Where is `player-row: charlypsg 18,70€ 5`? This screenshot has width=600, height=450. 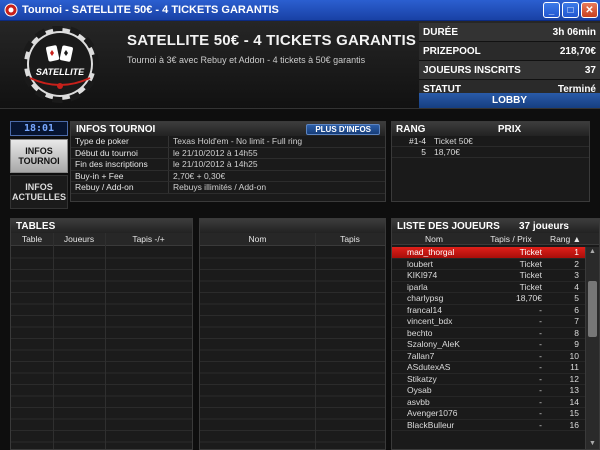 player-row: charlypsg 18,70€ 5 is located at coordinates (488, 299).